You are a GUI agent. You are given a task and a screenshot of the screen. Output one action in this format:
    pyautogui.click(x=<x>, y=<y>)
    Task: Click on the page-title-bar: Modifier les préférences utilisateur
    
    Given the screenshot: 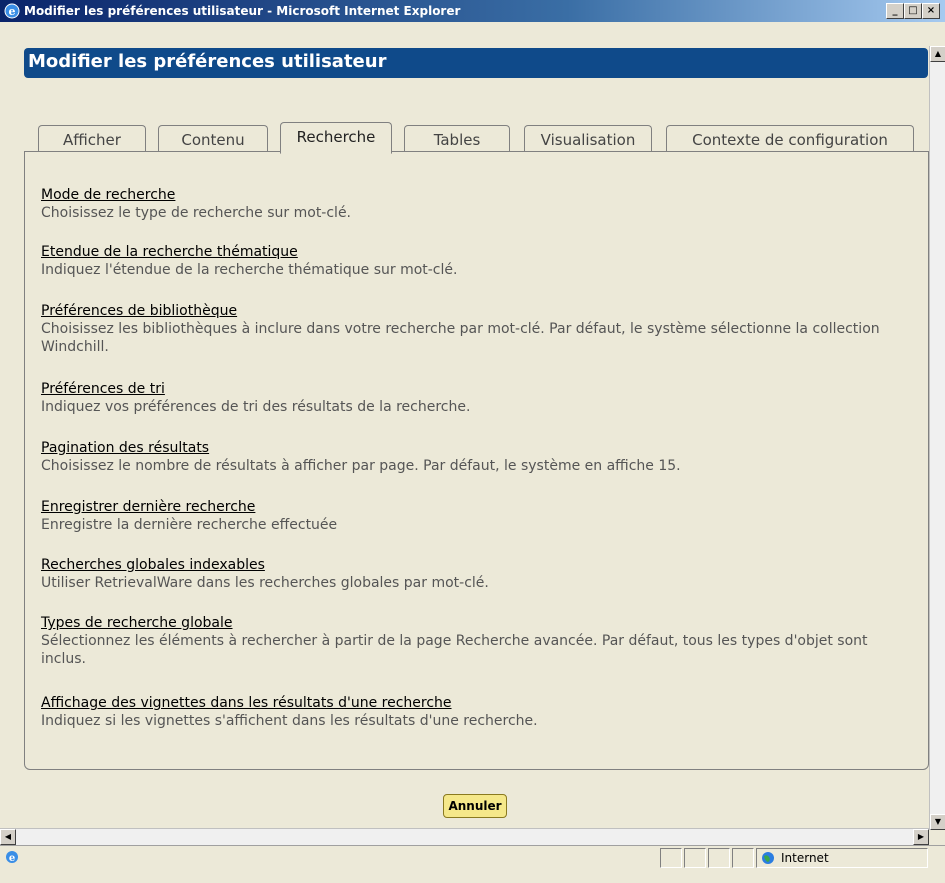 What is the action you would take?
    pyautogui.click(x=476, y=63)
    